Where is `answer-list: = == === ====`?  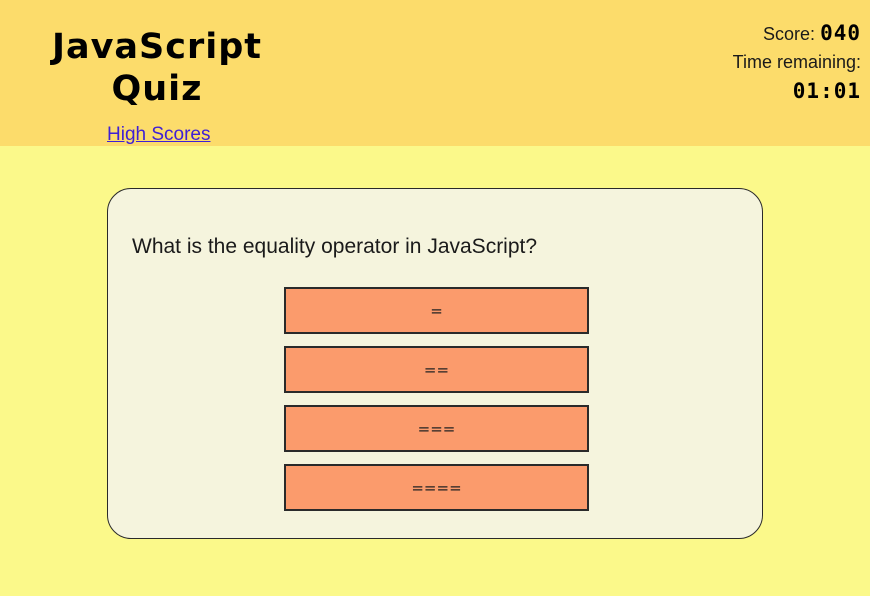 answer-list: = == === ==== is located at coordinates (436, 405).